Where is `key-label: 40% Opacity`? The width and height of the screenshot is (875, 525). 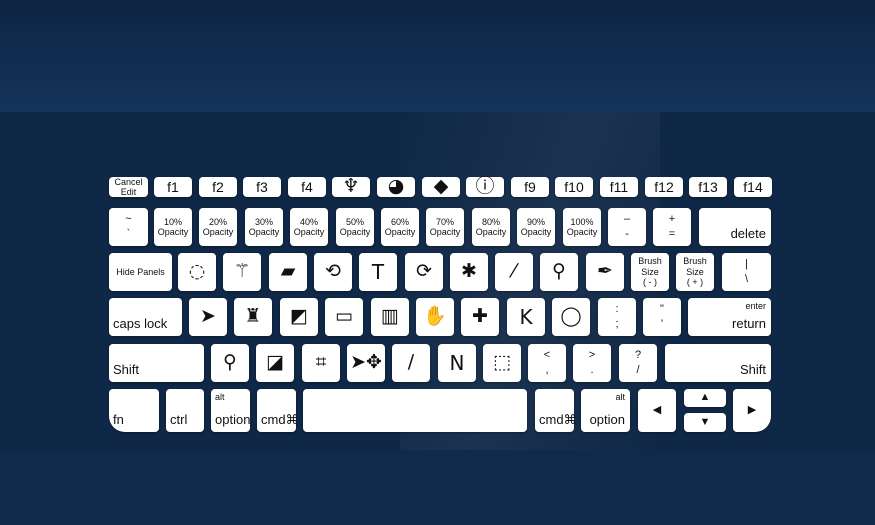
key-label: 40% Opacity is located at coordinates (309, 226).